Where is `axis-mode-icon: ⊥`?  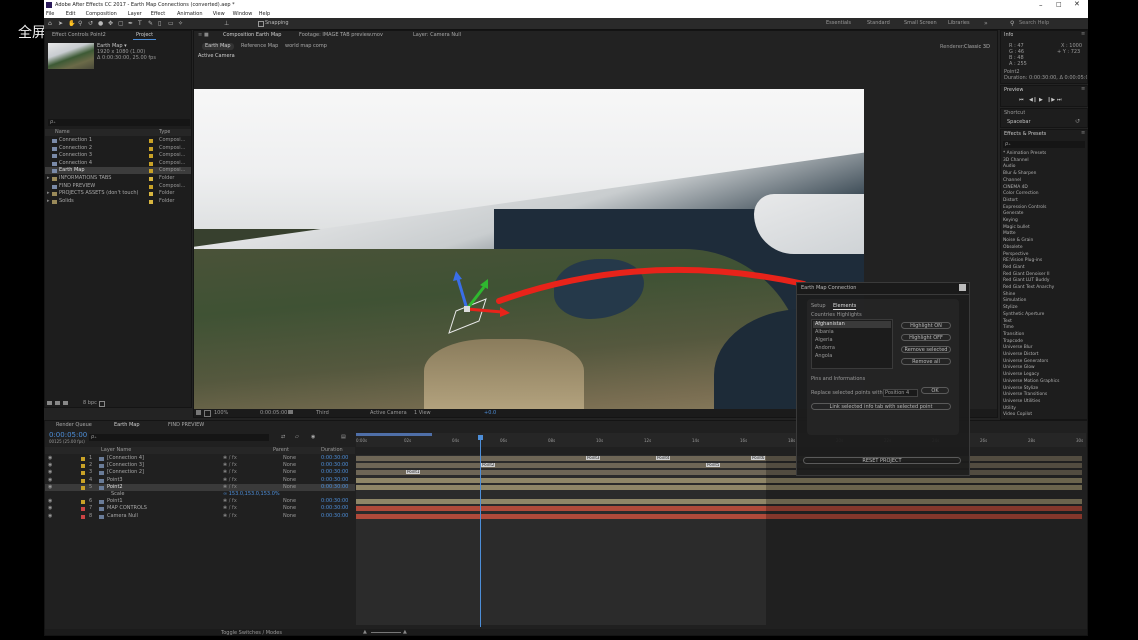
axis-mode-icon: ⊥ is located at coordinates (226, 23).